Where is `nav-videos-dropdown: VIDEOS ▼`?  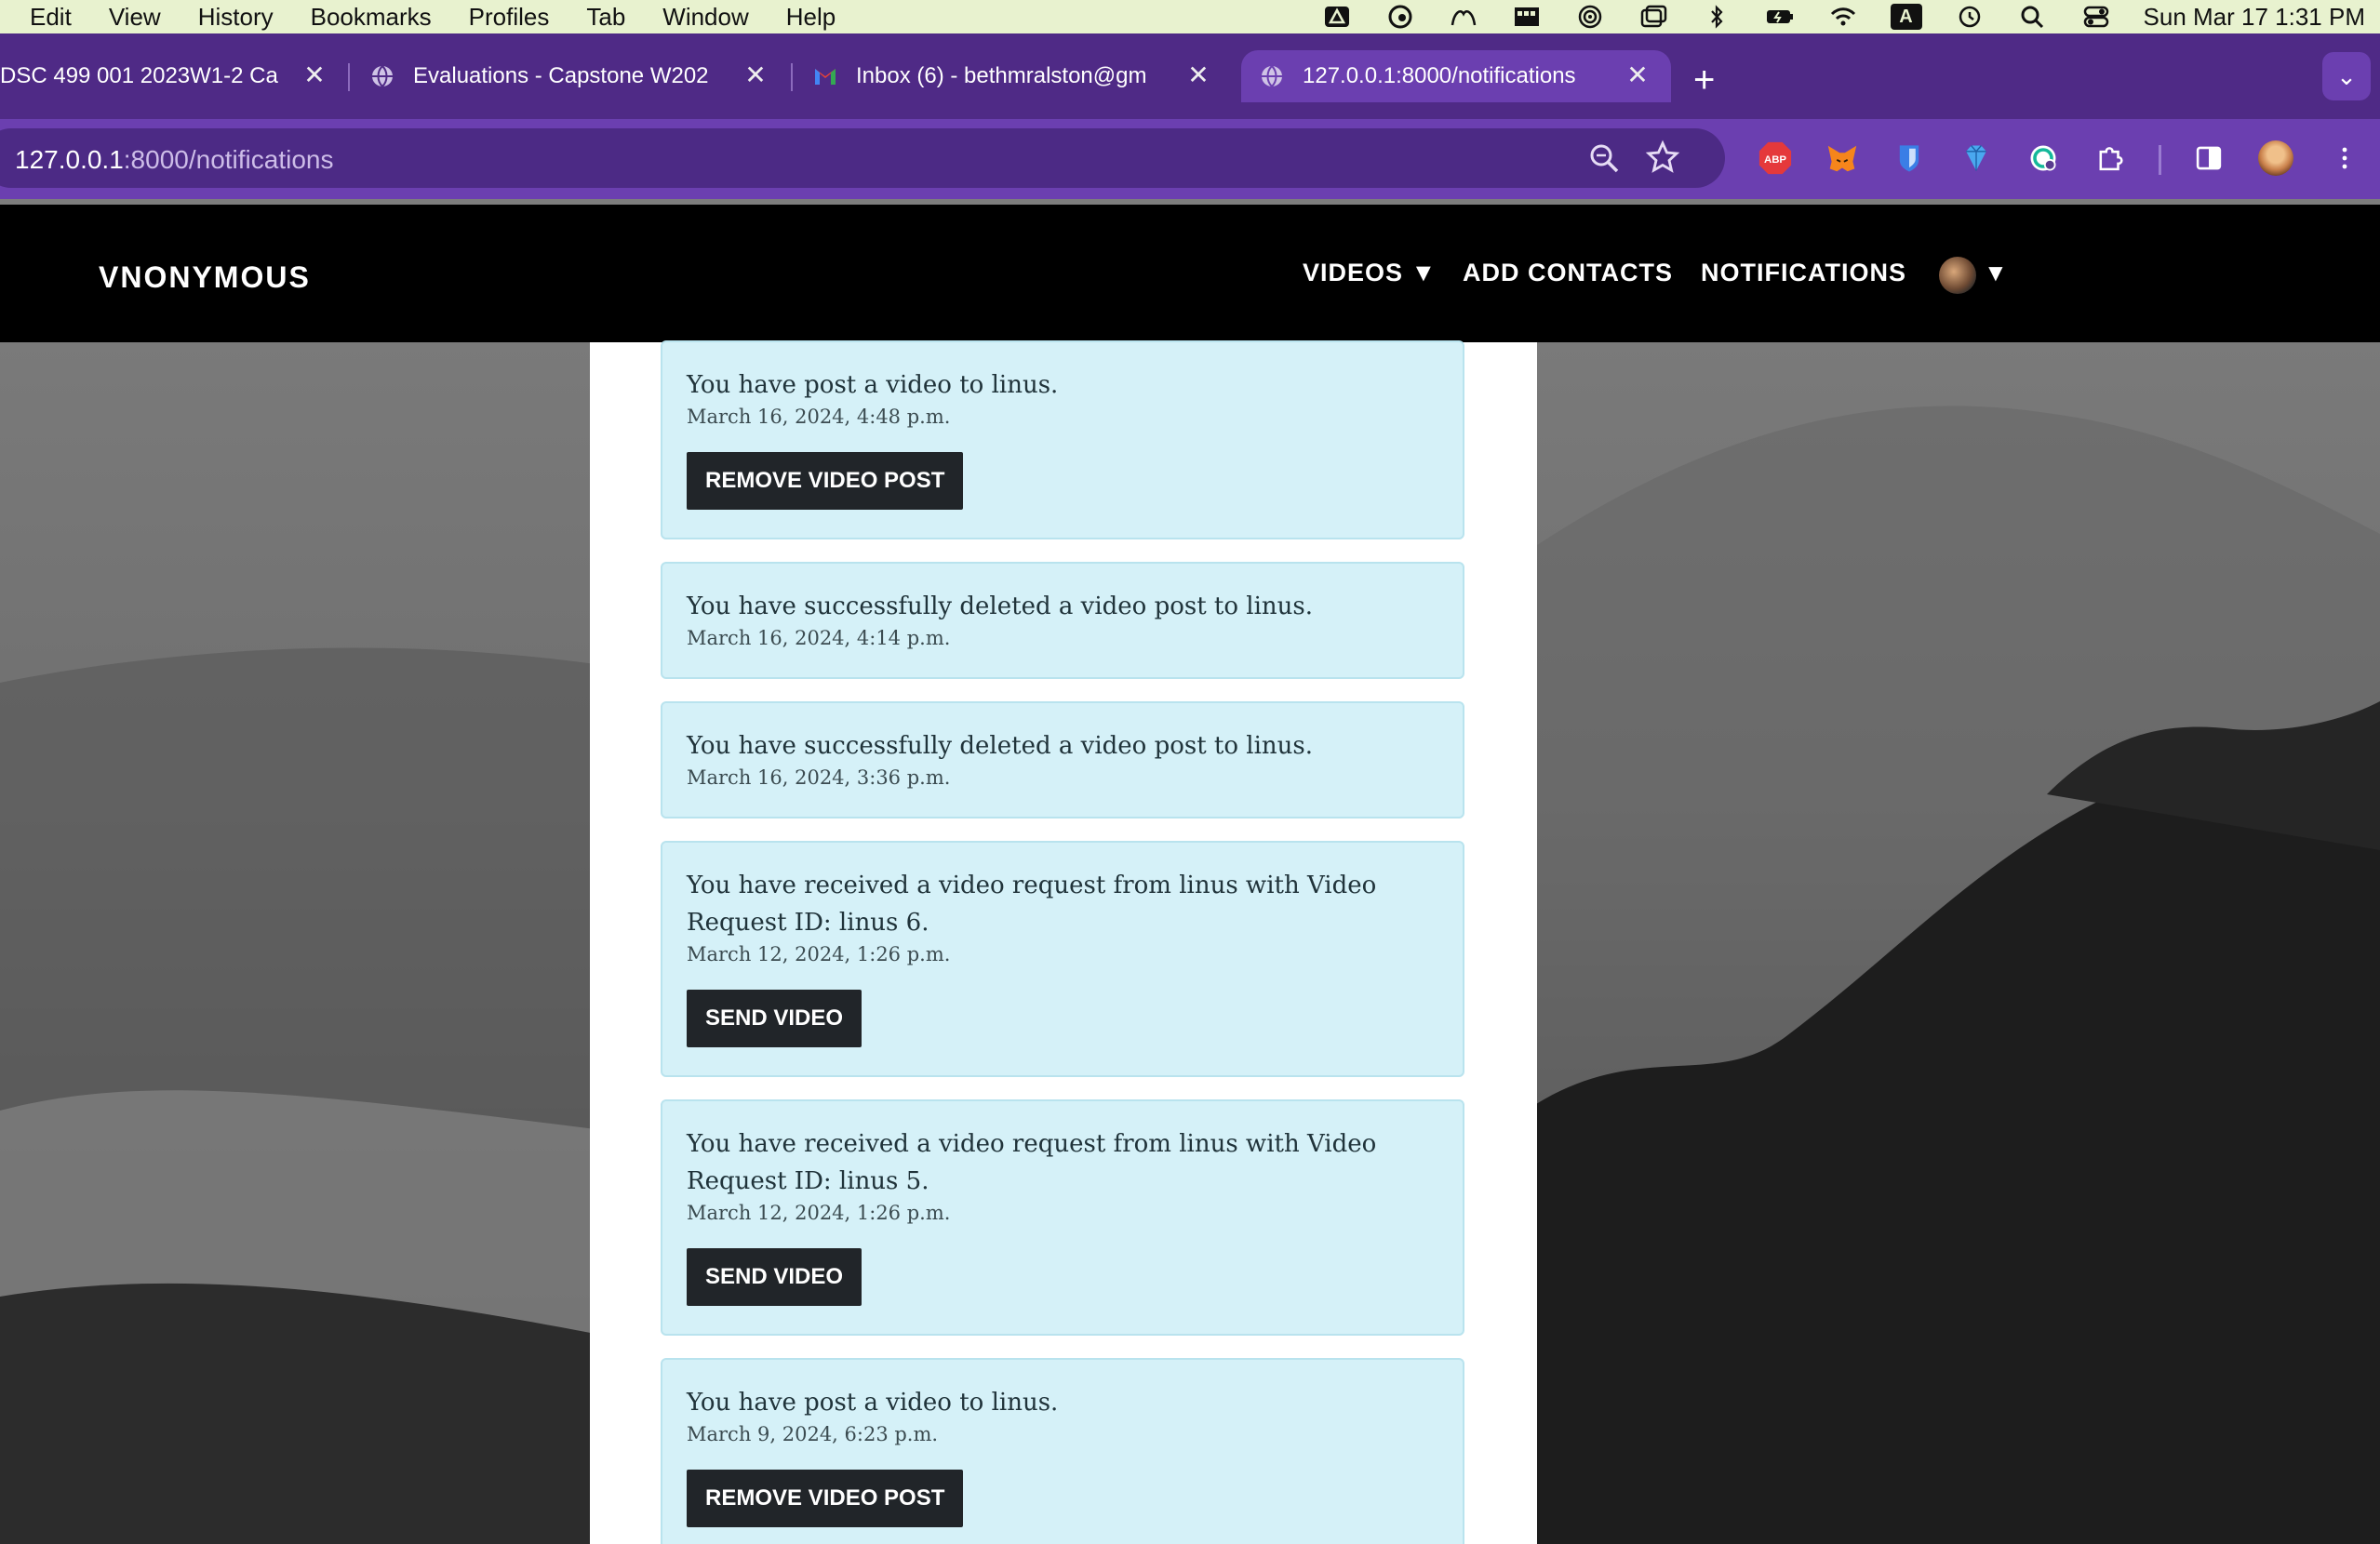
nav-videos-dropdown: VIDEOS ▼ is located at coordinates (1370, 273).